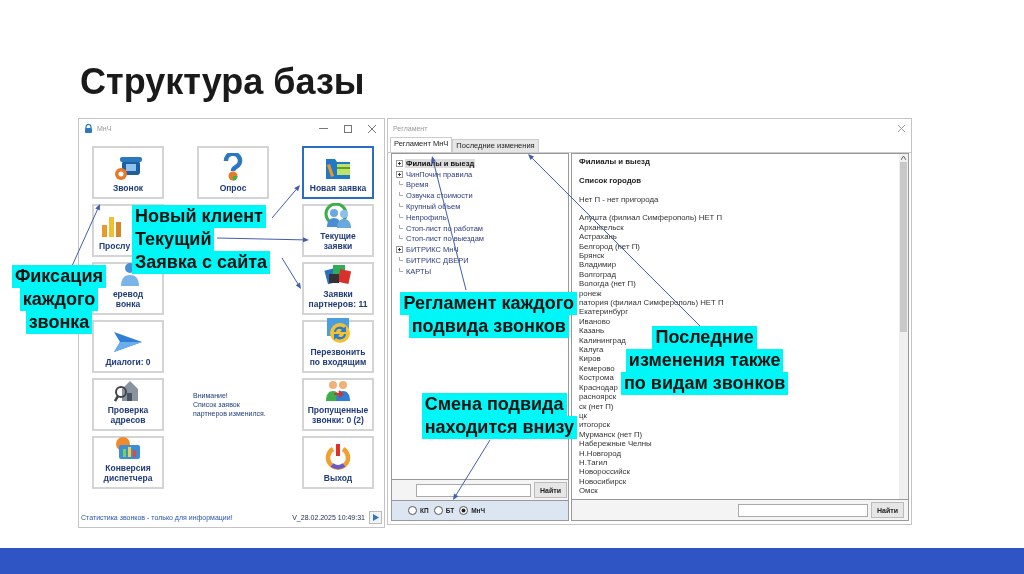  What do you see at coordinates (903, 326) in the screenshot?
I see `scrollbar` at bounding box center [903, 326].